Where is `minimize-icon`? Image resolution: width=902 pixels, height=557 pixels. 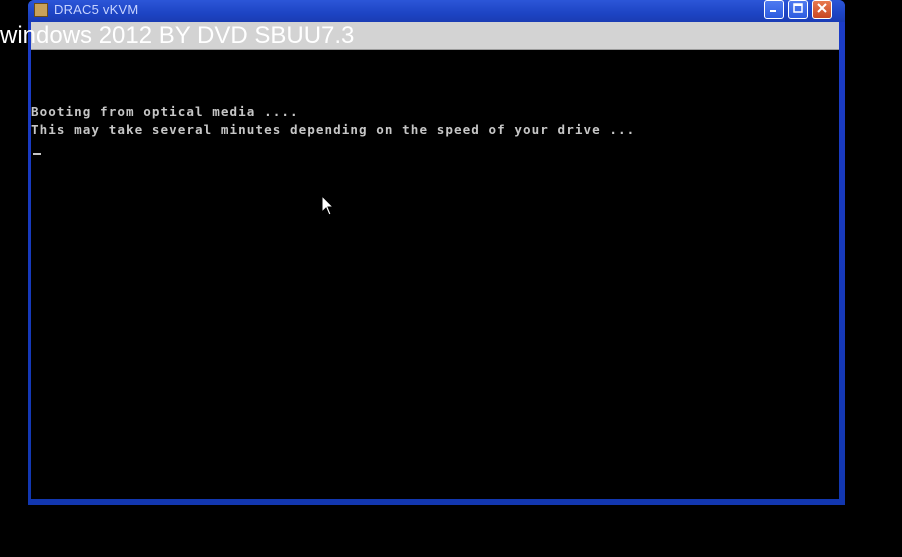
minimize-icon is located at coordinates (774, 9).